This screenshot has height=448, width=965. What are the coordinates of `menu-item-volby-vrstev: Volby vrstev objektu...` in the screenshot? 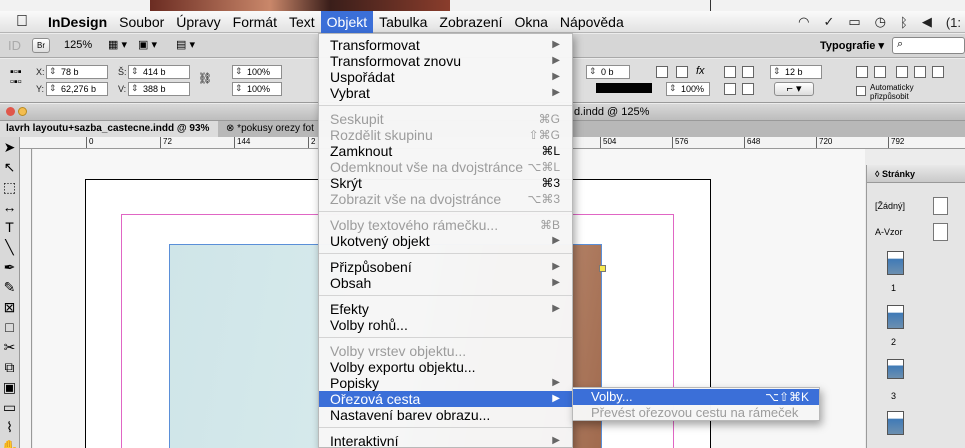 It's located at (445, 351).